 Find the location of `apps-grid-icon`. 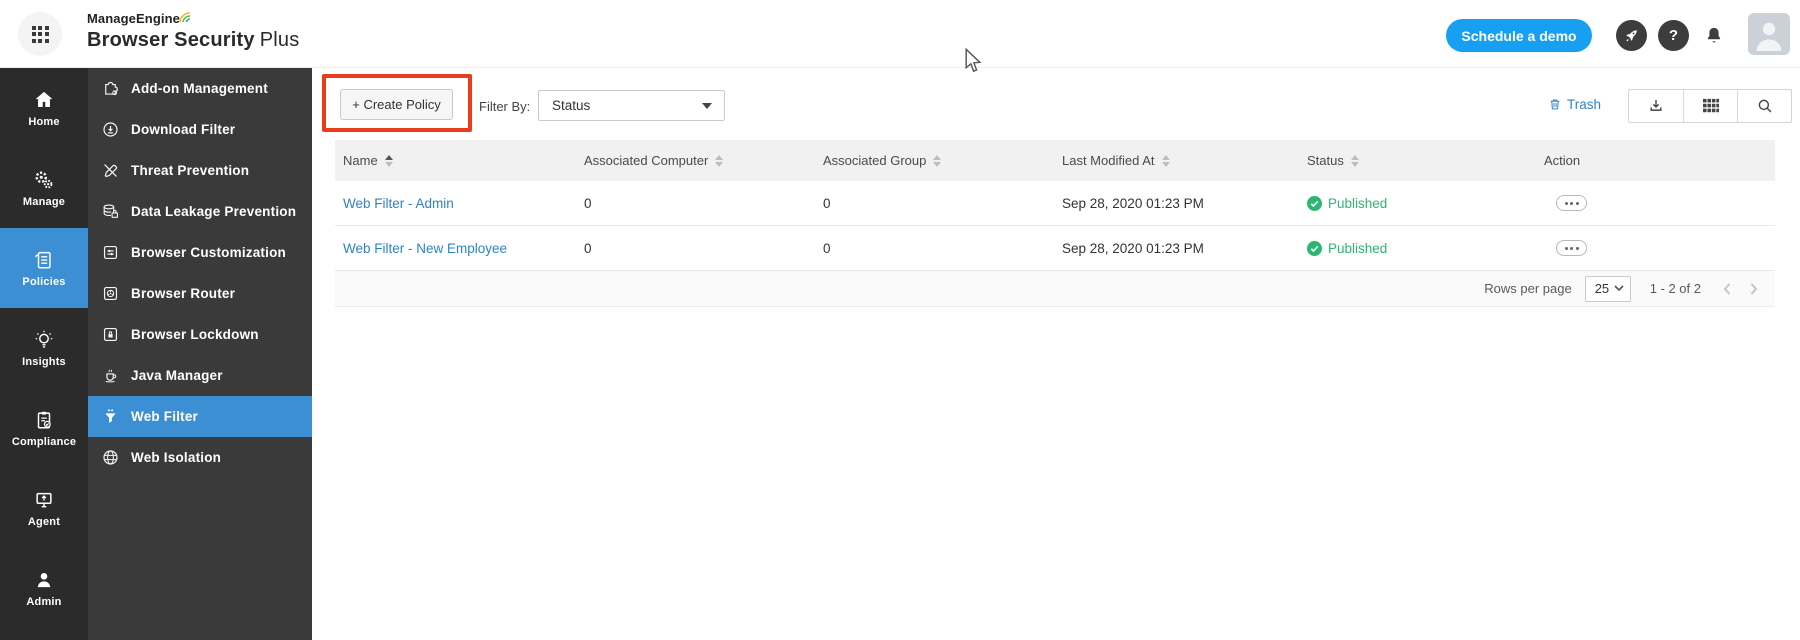

apps-grid-icon is located at coordinates (40, 34).